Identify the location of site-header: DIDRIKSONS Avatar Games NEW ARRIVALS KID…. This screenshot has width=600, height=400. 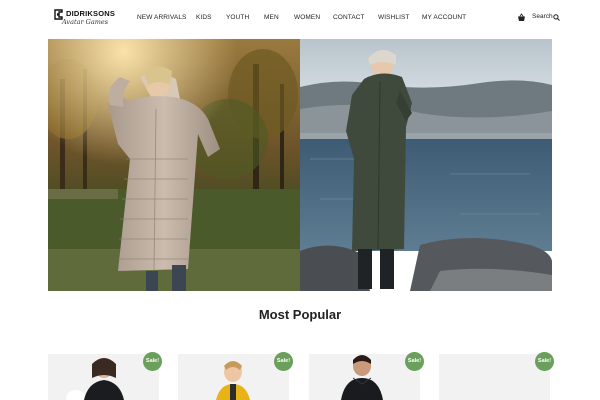
(300, 19).